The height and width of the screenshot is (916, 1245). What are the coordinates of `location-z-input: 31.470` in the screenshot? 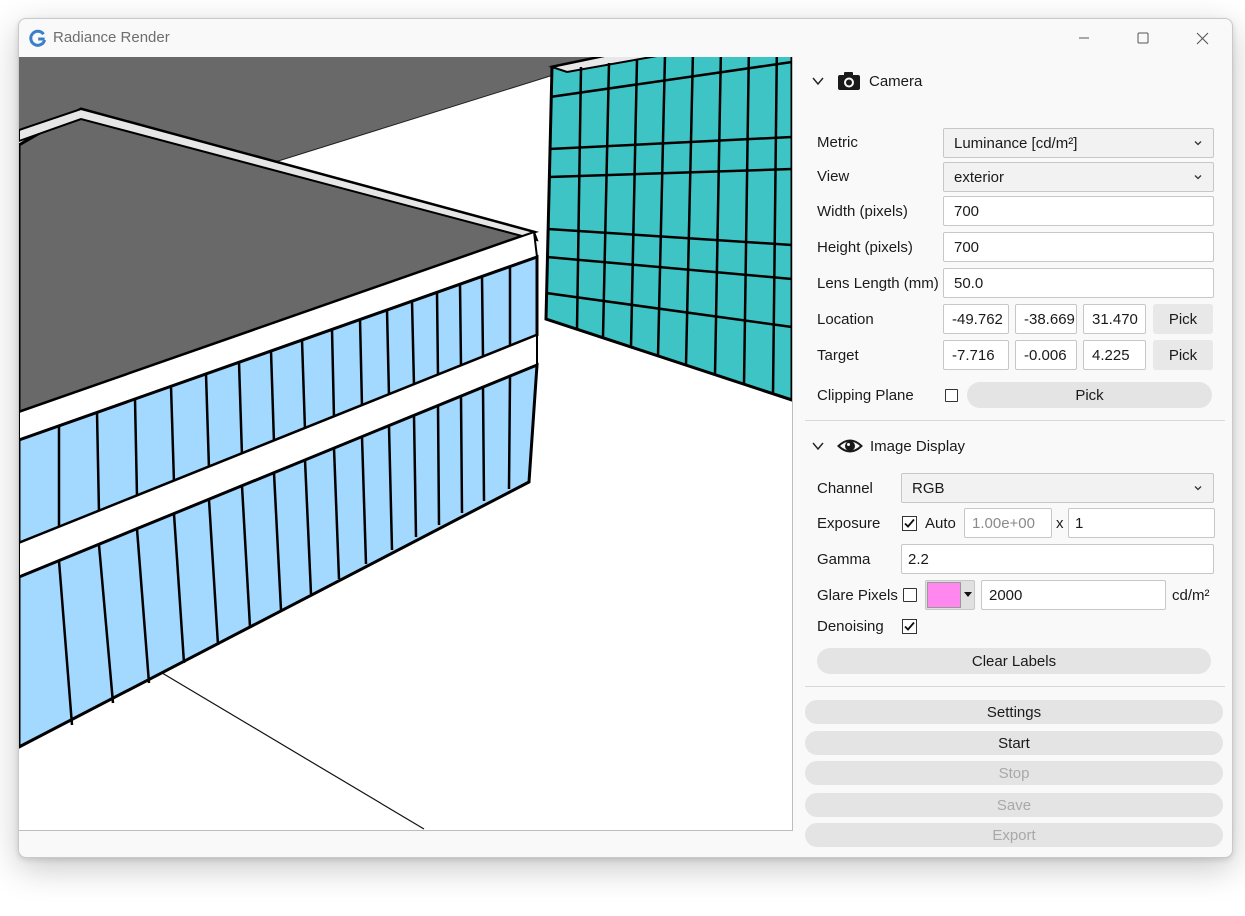 It's located at (1114, 319).